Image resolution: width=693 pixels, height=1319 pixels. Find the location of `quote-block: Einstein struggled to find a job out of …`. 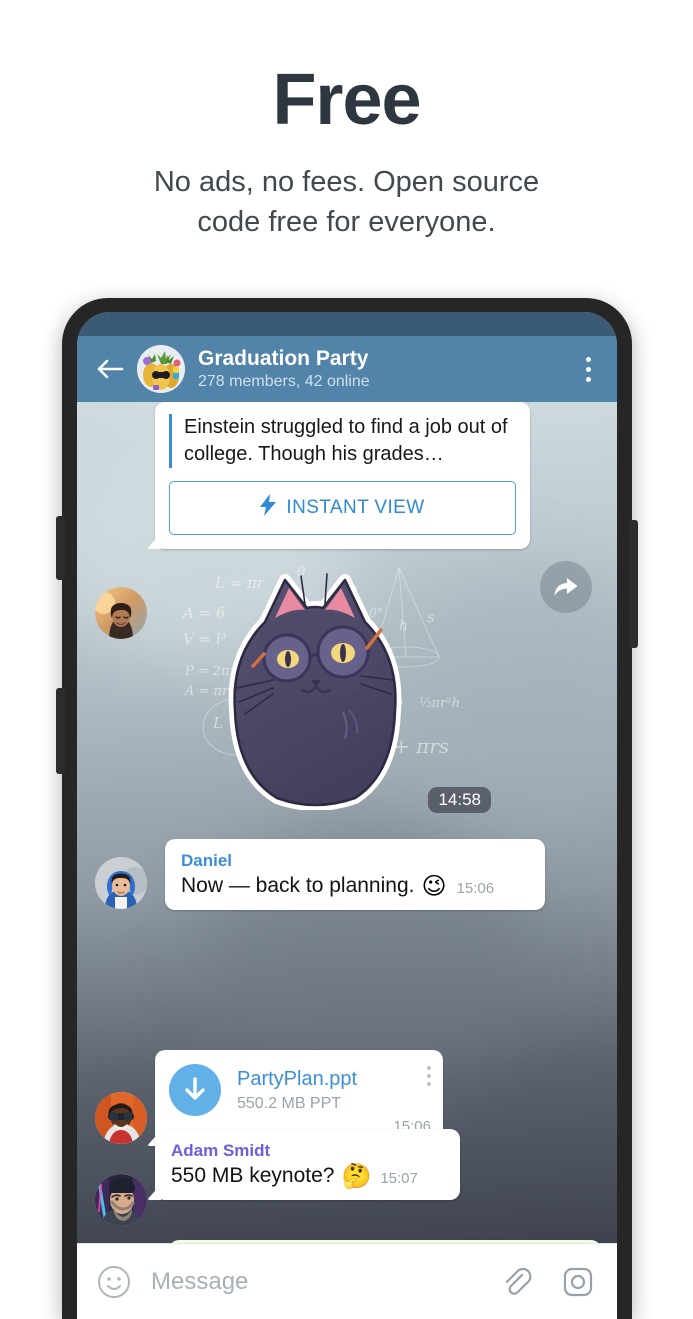

quote-block: Einstein struggled to find a job out of … is located at coordinates (342, 441).